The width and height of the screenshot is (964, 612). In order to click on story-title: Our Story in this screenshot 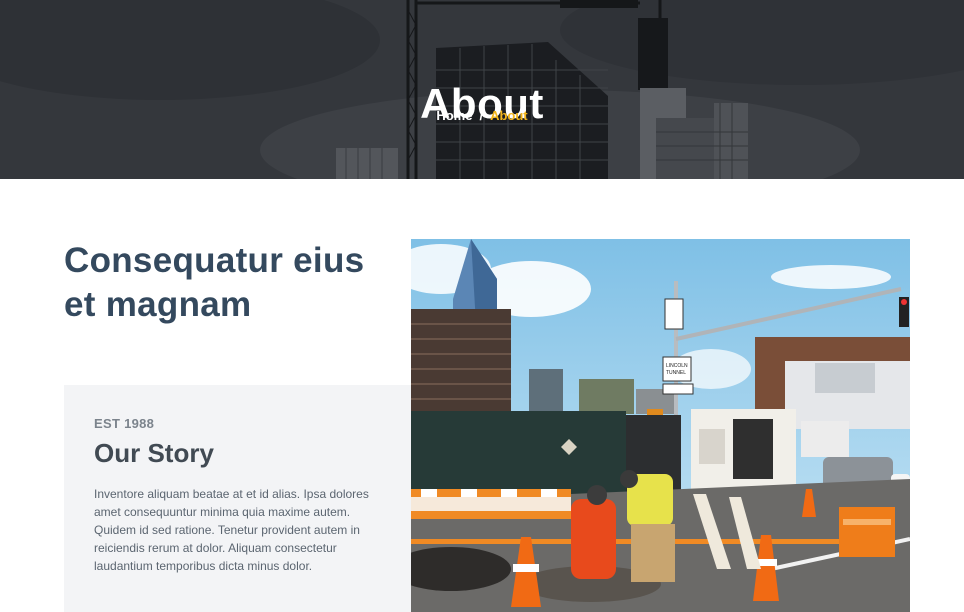, I will do `click(154, 453)`.